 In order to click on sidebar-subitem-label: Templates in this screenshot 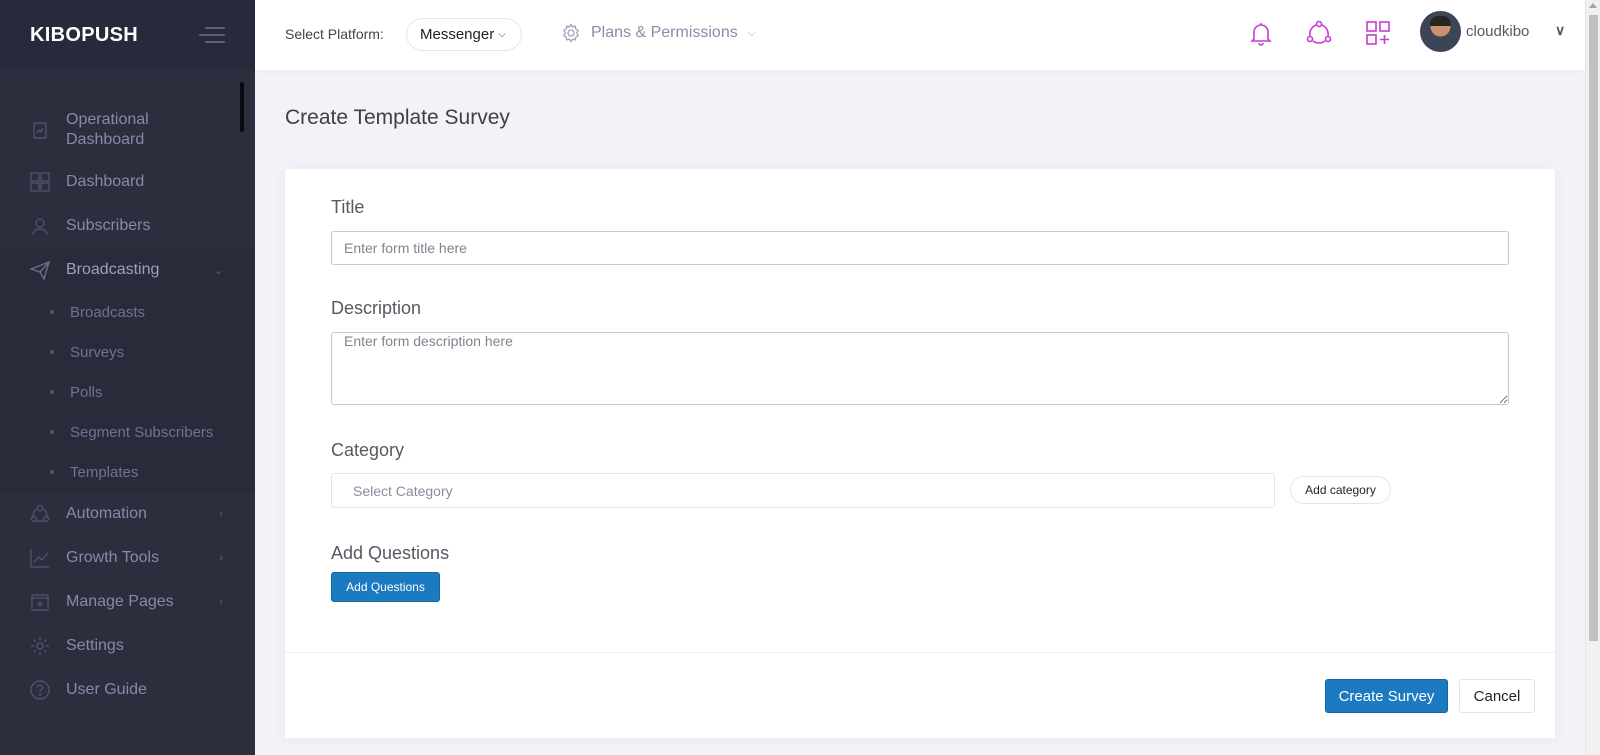, I will do `click(104, 472)`.